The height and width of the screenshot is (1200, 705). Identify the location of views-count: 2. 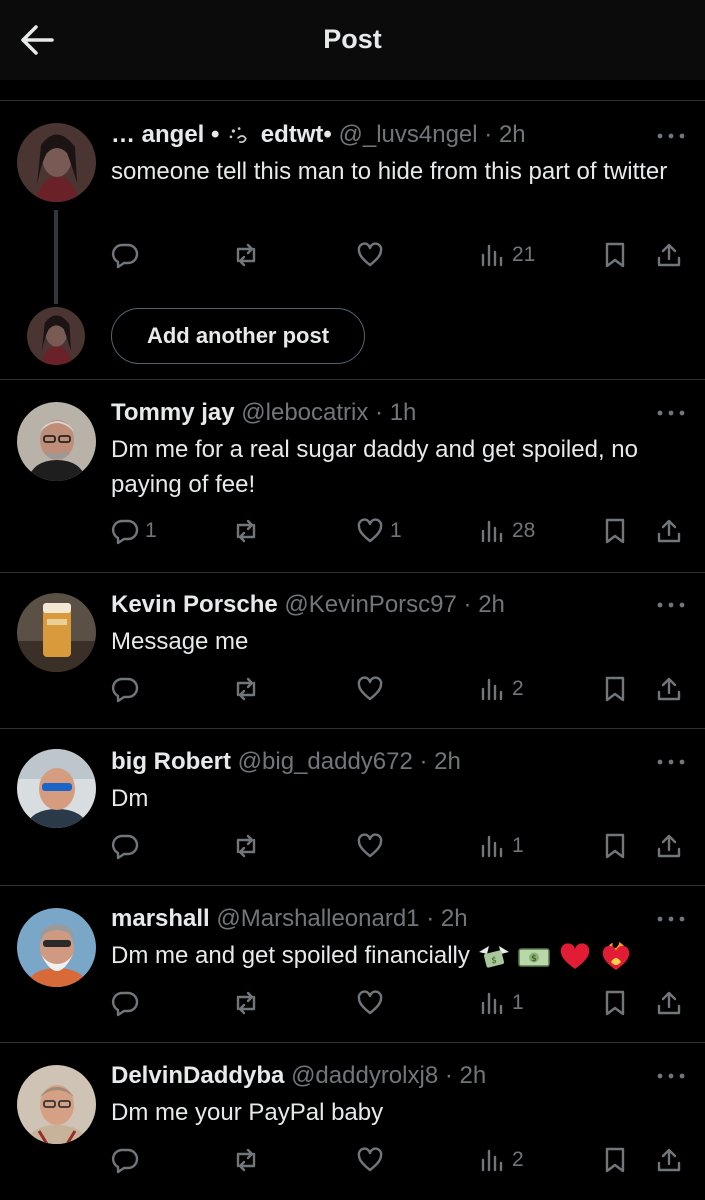
(518, 1159).